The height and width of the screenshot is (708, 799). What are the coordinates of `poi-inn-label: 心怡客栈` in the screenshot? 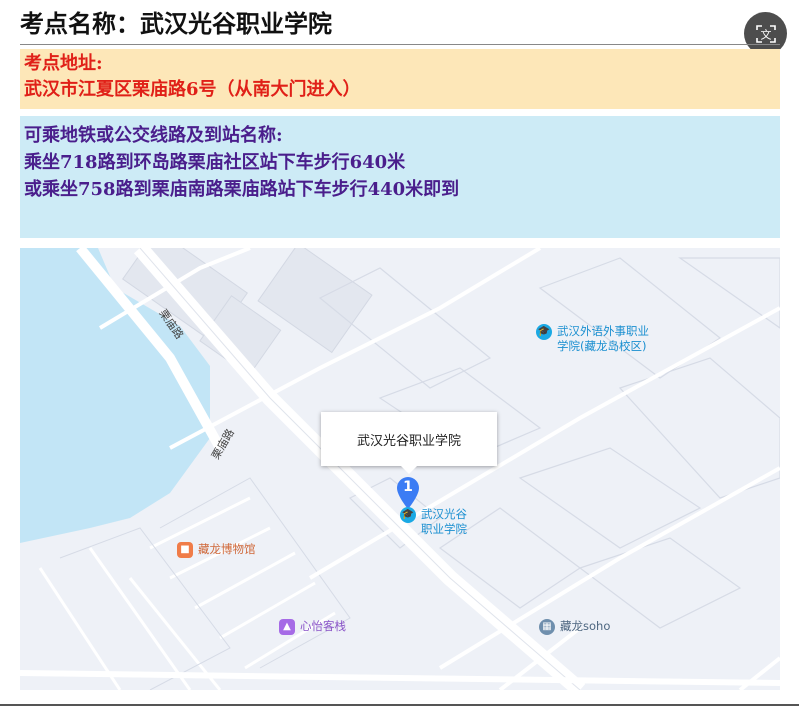 It's located at (323, 626).